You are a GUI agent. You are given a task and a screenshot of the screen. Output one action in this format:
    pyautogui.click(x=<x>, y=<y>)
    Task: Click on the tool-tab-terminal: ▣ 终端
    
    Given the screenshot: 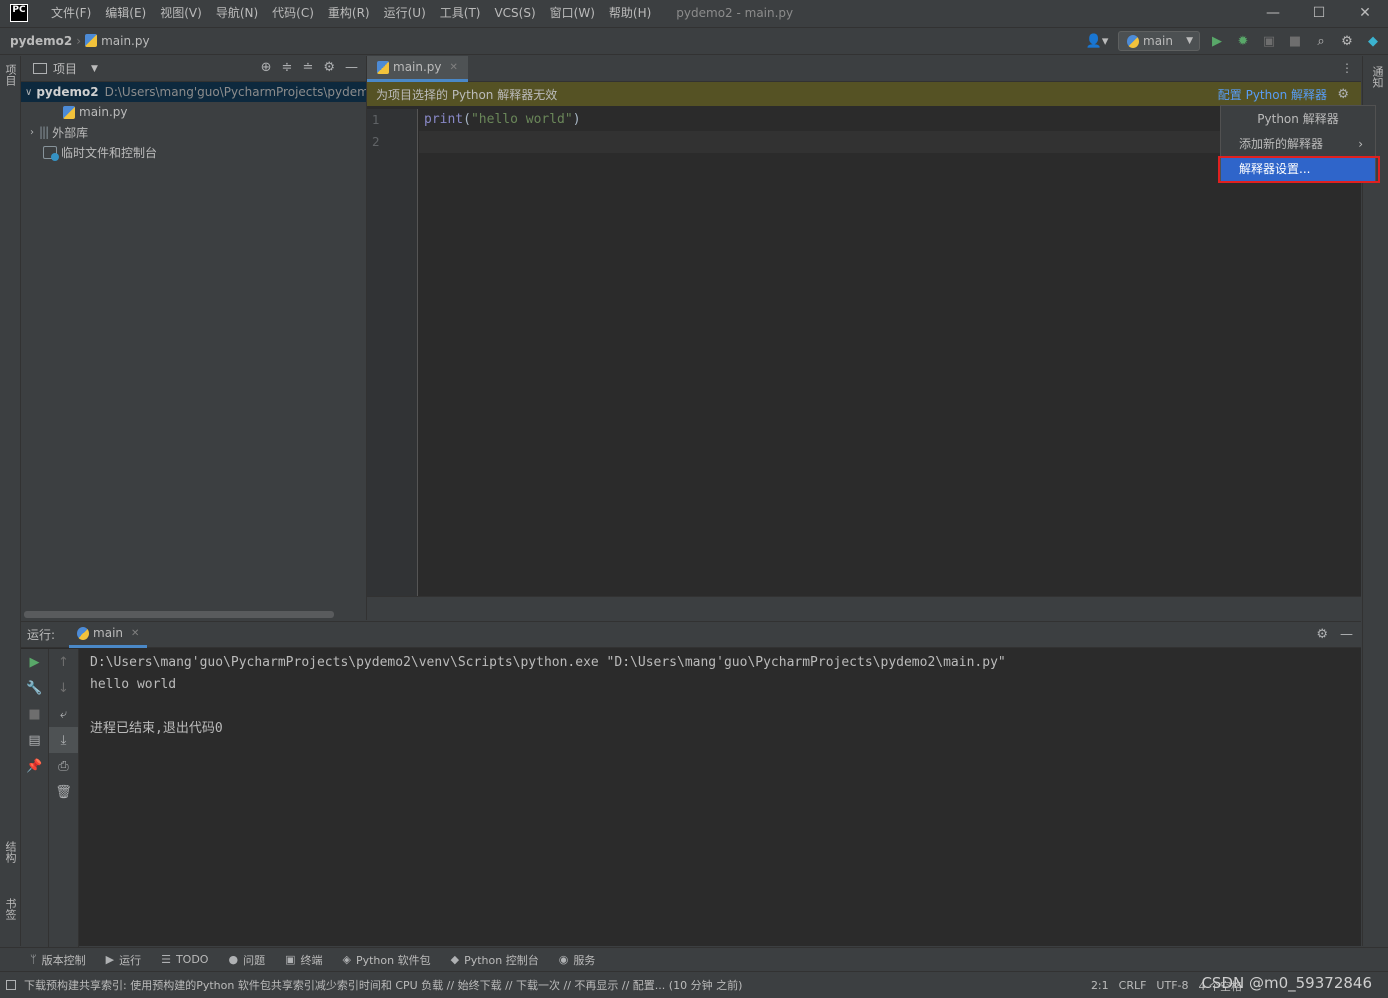 What is the action you would take?
    pyautogui.click(x=303, y=960)
    